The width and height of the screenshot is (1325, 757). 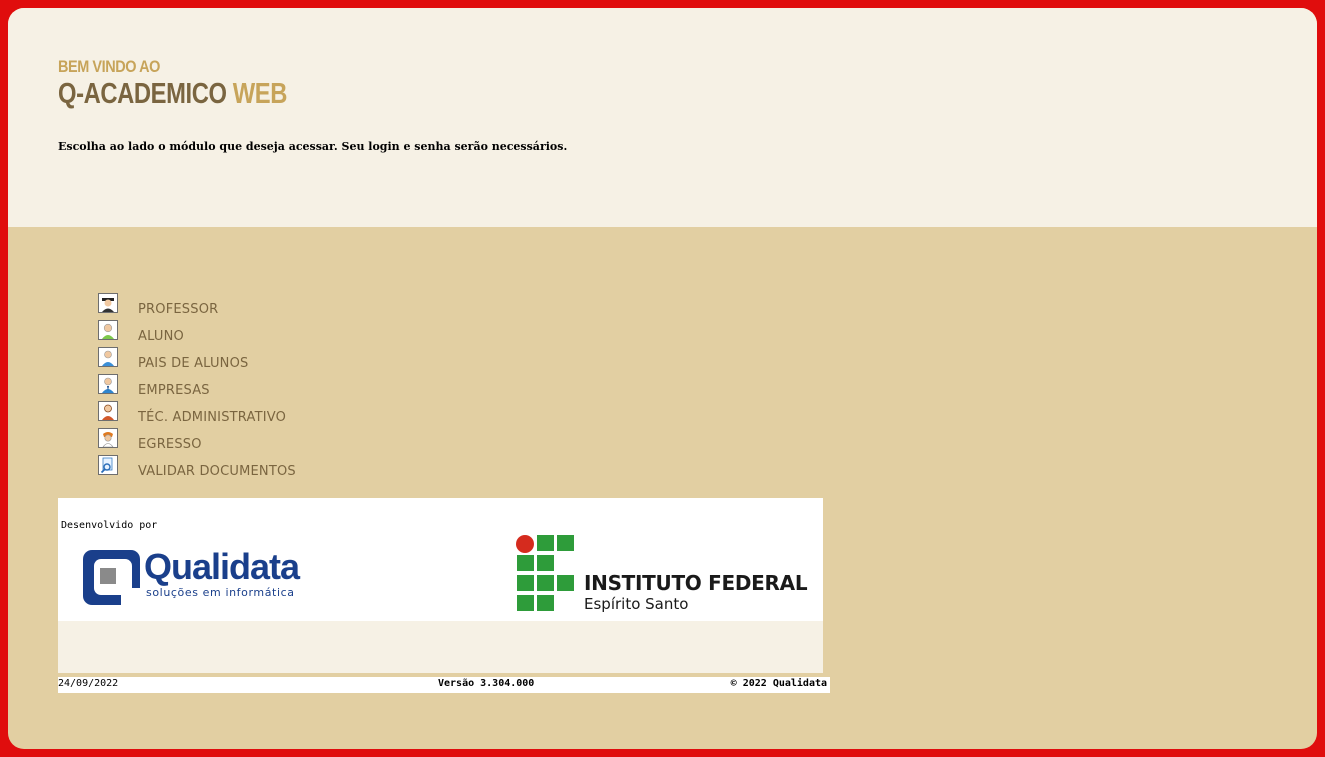 What do you see at coordinates (696, 583) in the screenshot?
I see `institution-name: INSTITUTO FEDERAL` at bounding box center [696, 583].